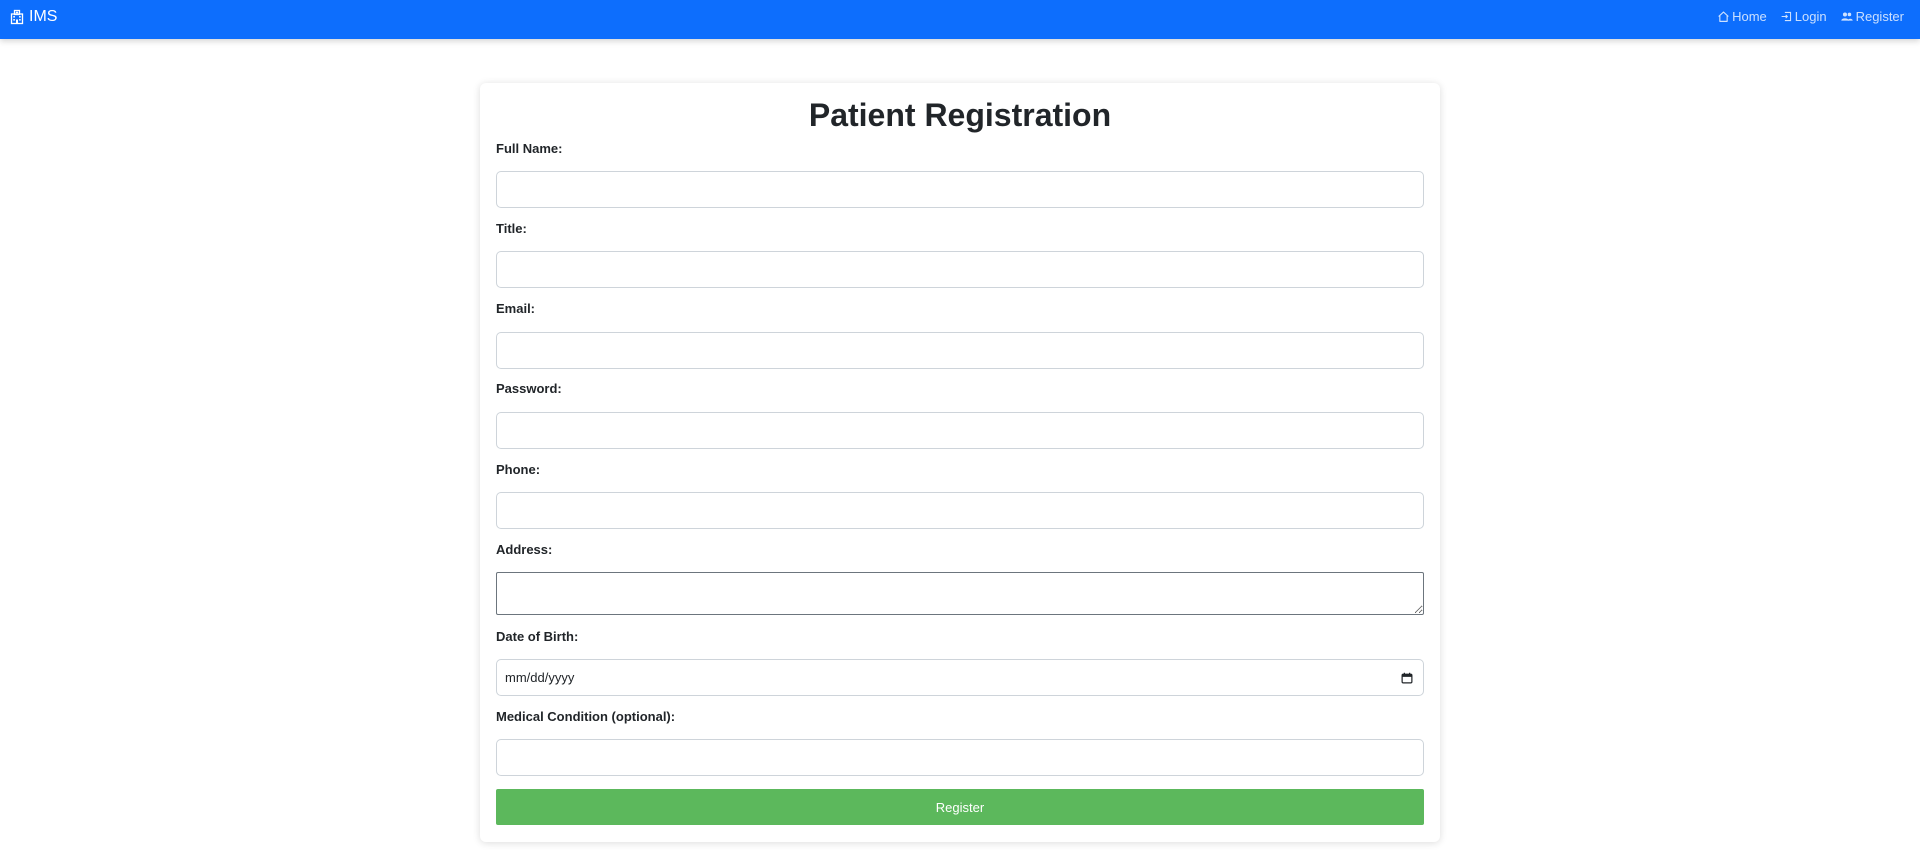 The height and width of the screenshot is (850, 1920). What do you see at coordinates (586, 716) in the screenshot?
I see `medical-condition-label: Medical Condition (optional):` at bounding box center [586, 716].